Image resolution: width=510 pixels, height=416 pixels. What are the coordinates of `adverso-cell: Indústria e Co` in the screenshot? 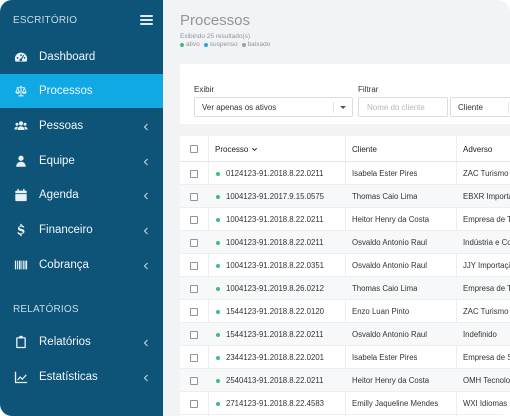 It's located at (486, 242).